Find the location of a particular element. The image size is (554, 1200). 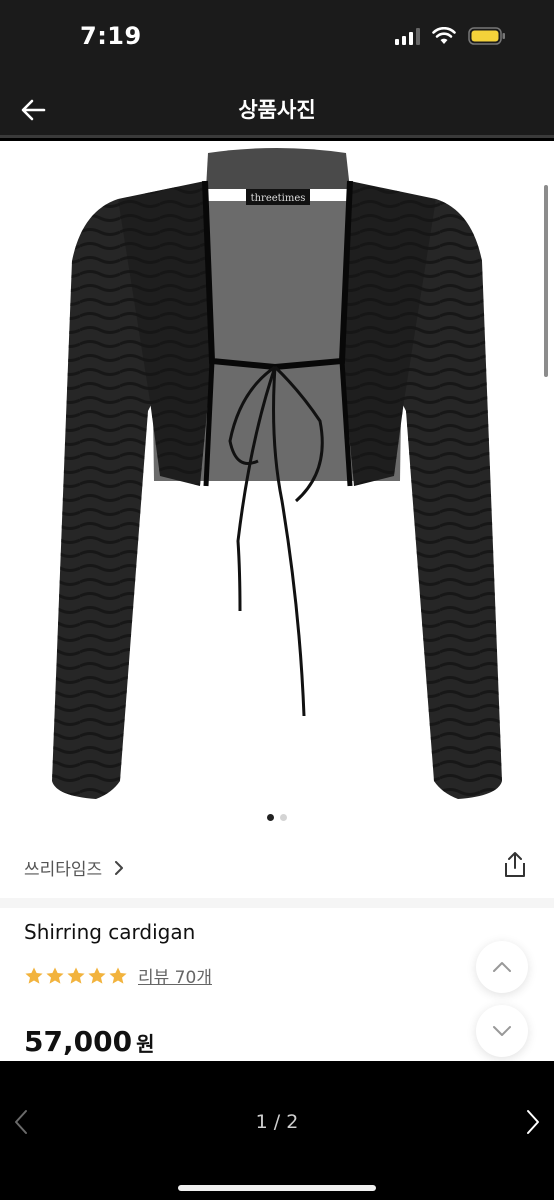

scroll-indicator is located at coordinates (546, 281).